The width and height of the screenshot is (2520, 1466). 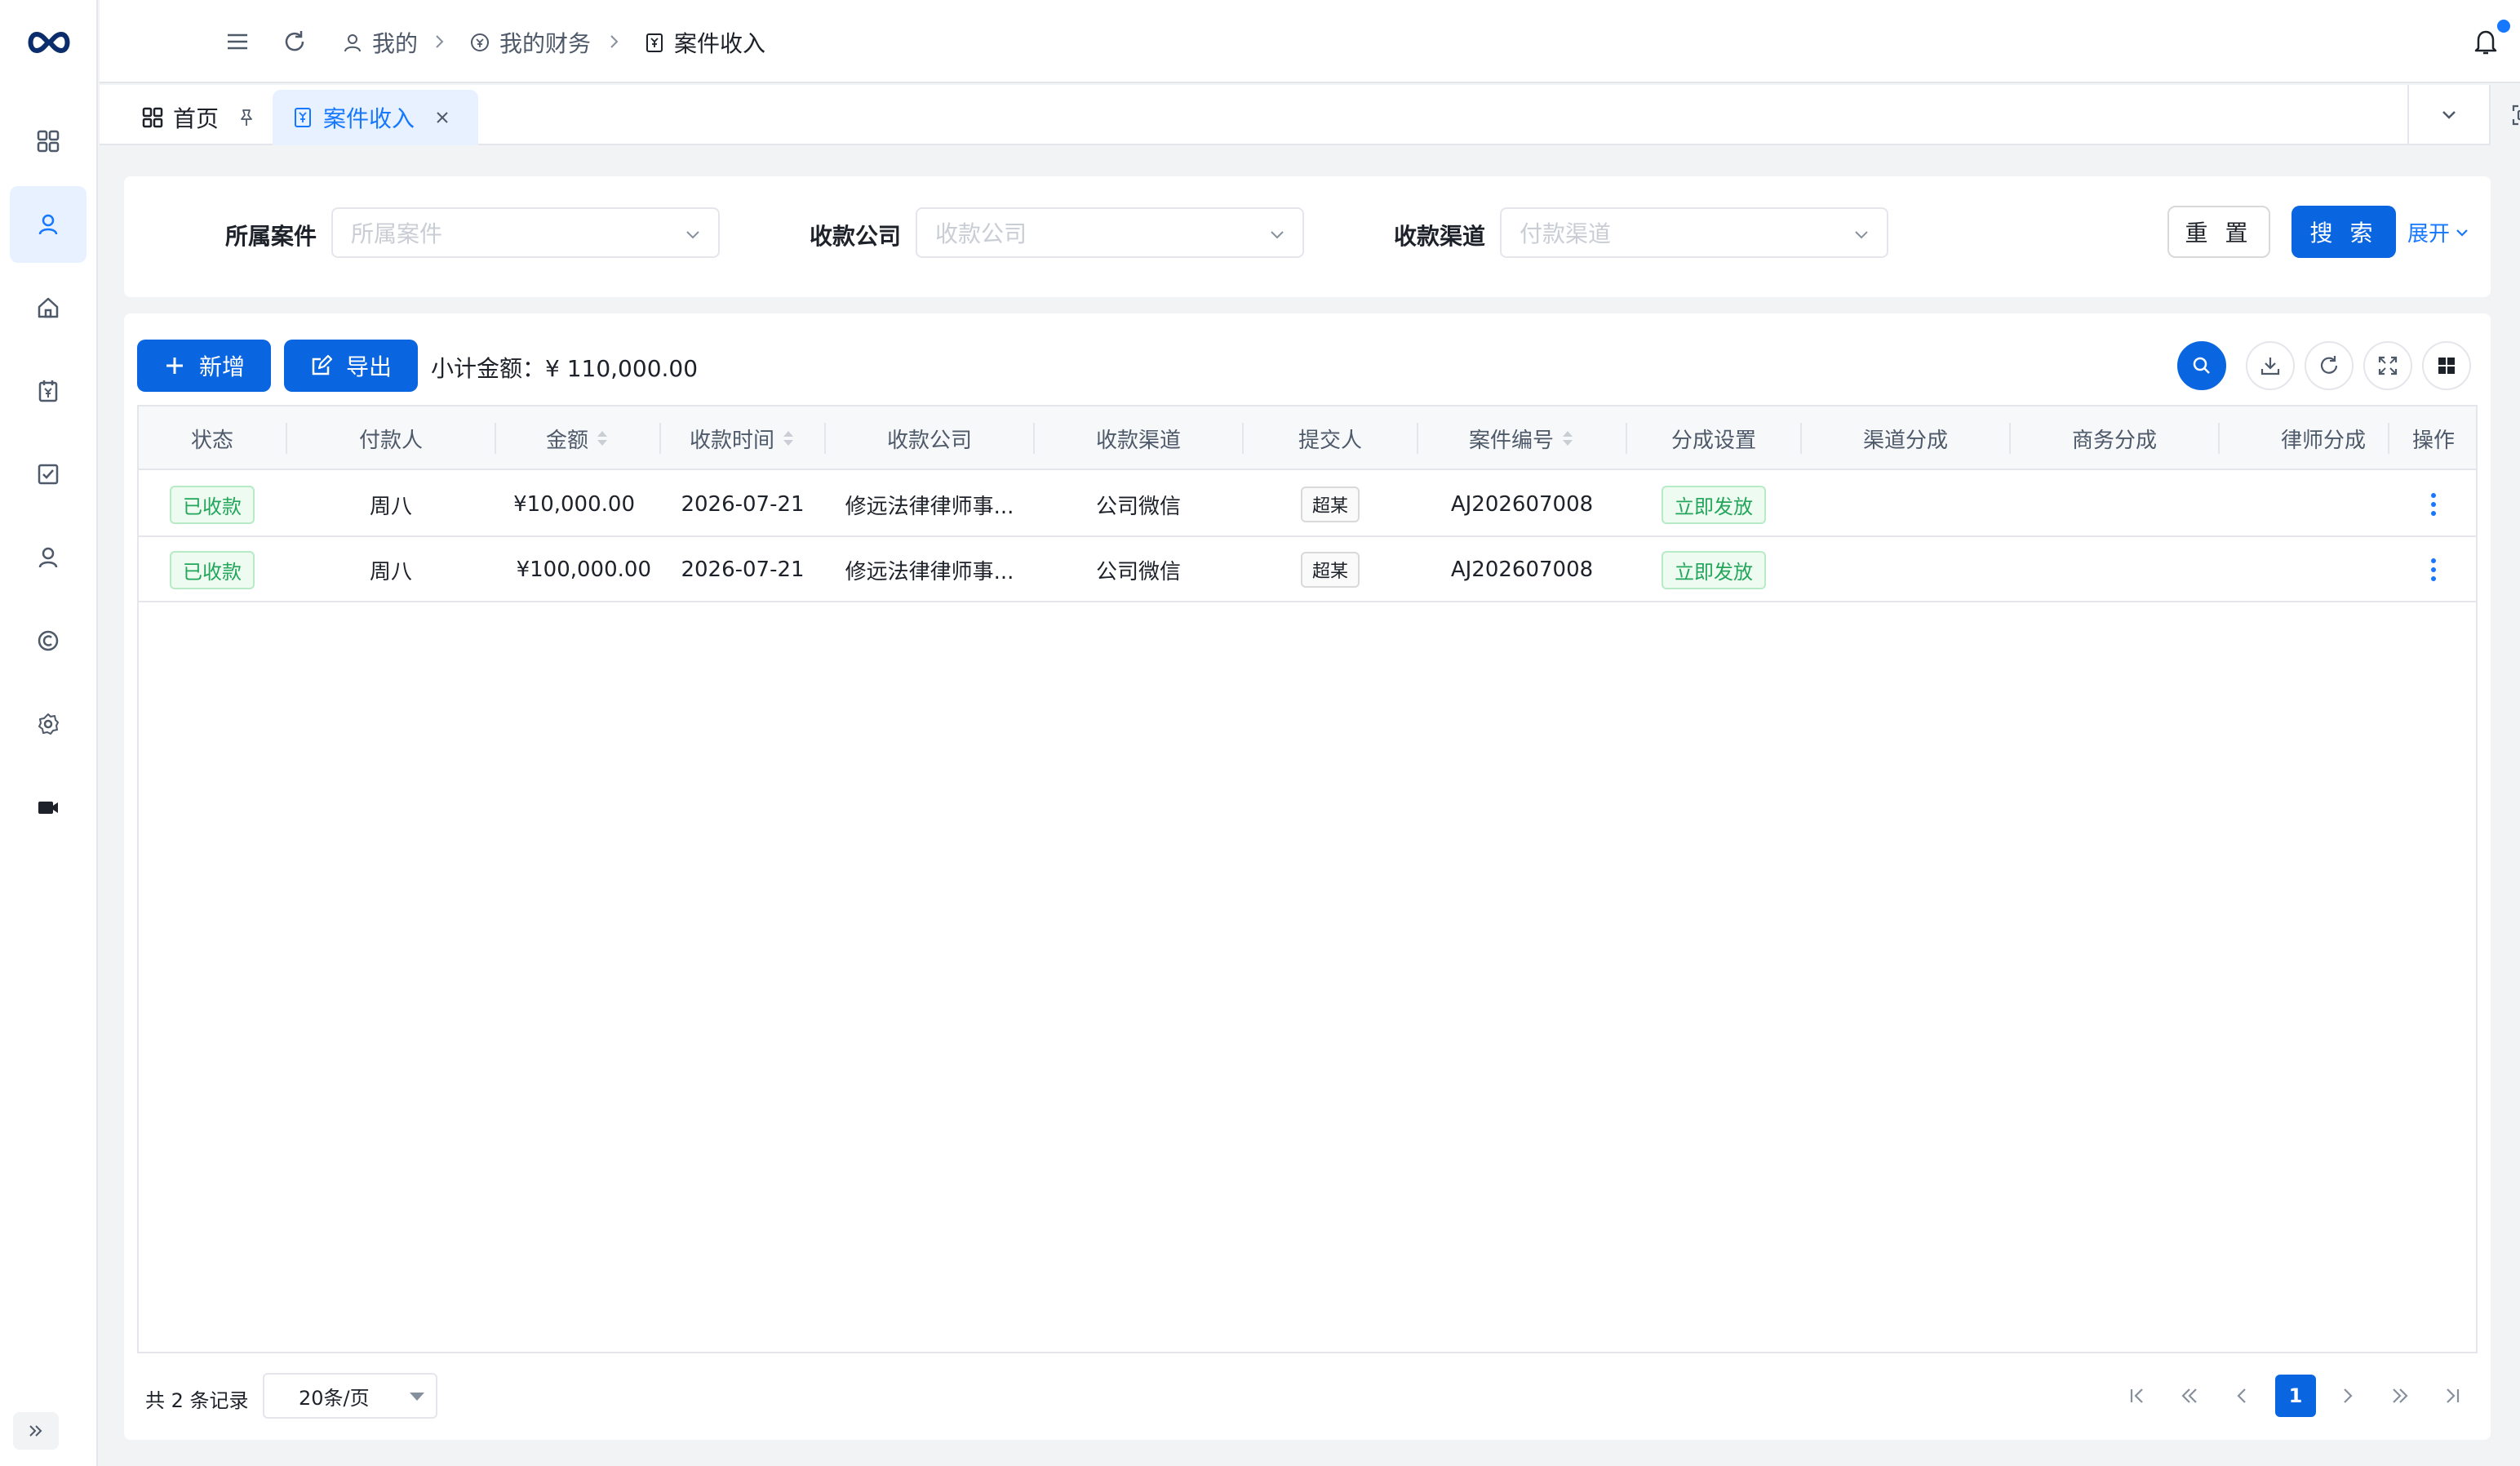 I want to click on company-select: 收款公司, so click(x=1110, y=232).